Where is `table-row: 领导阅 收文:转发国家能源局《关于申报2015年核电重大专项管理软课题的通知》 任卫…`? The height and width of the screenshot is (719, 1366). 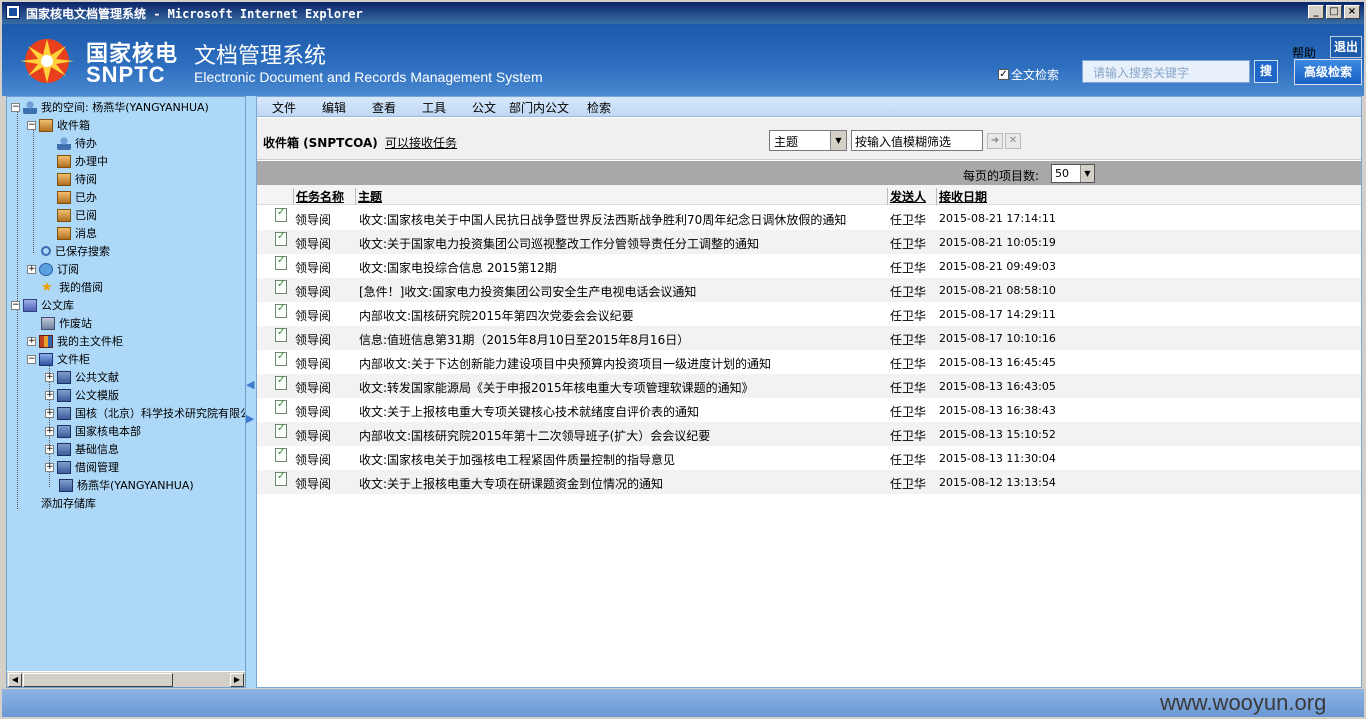
table-row: 领导阅 收文:转发国家能源局《关于申报2015年核电重大专项管理软课题的通知》 任卫… is located at coordinates (809, 386).